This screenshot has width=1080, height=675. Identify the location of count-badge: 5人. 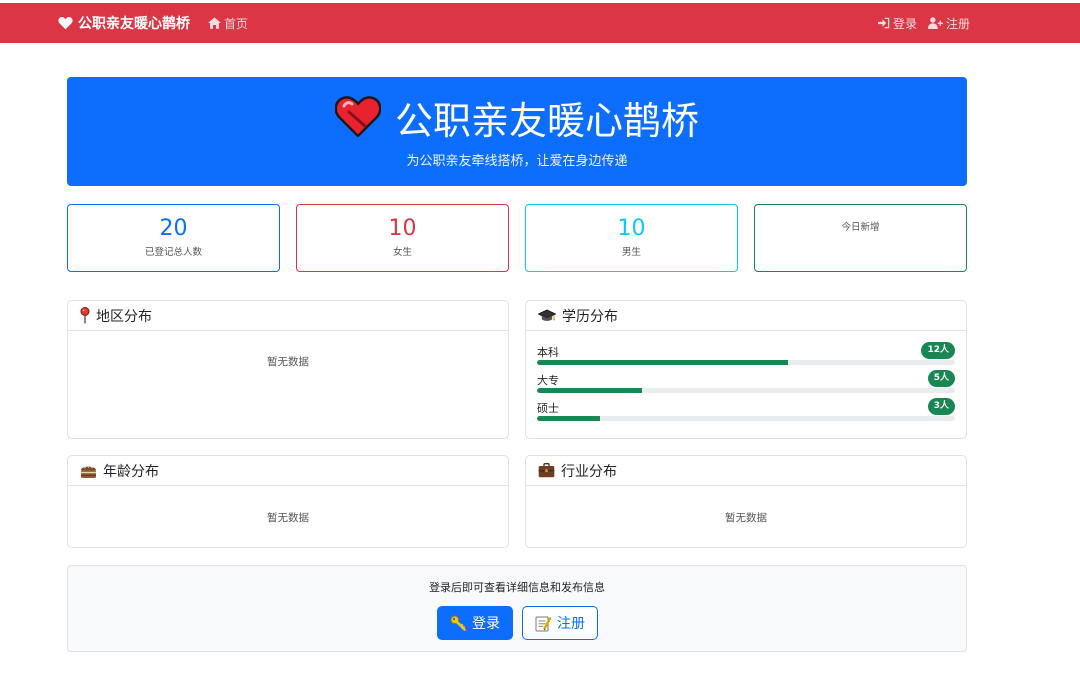
(941, 378).